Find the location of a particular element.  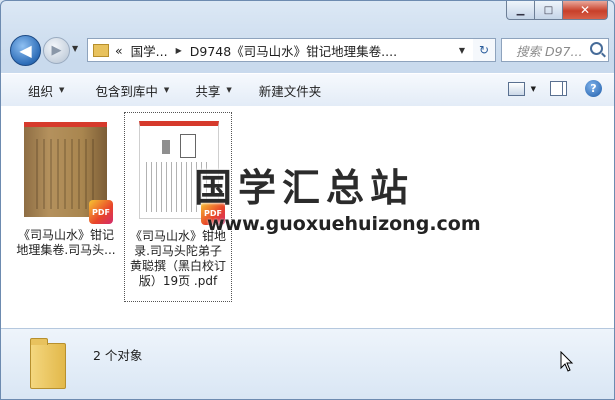

preview-pane-icon is located at coordinates (558, 88).